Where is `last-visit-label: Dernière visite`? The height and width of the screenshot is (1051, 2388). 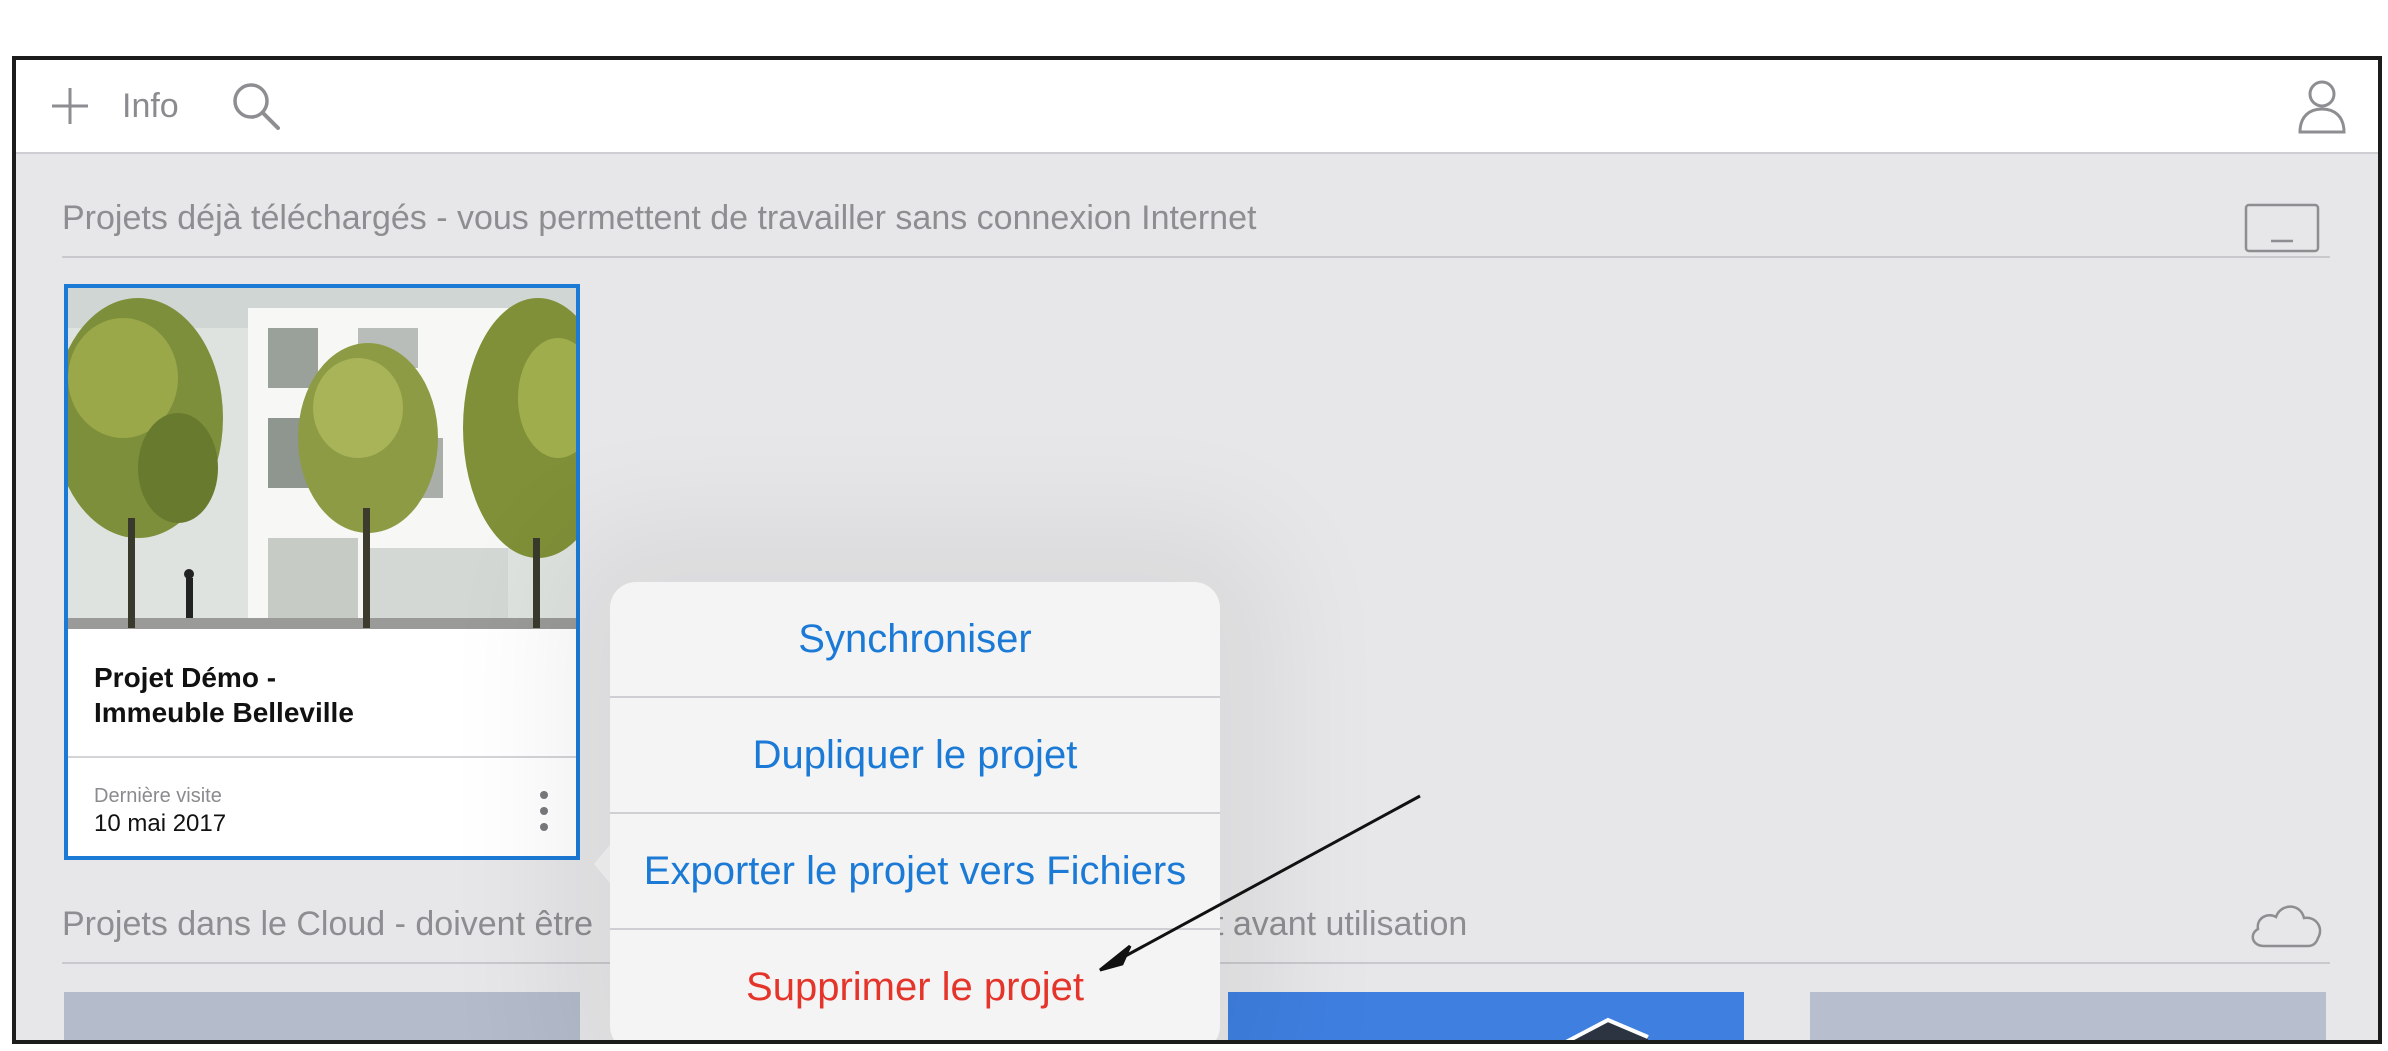
last-visit-label: Dernière visite is located at coordinates (158, 796).